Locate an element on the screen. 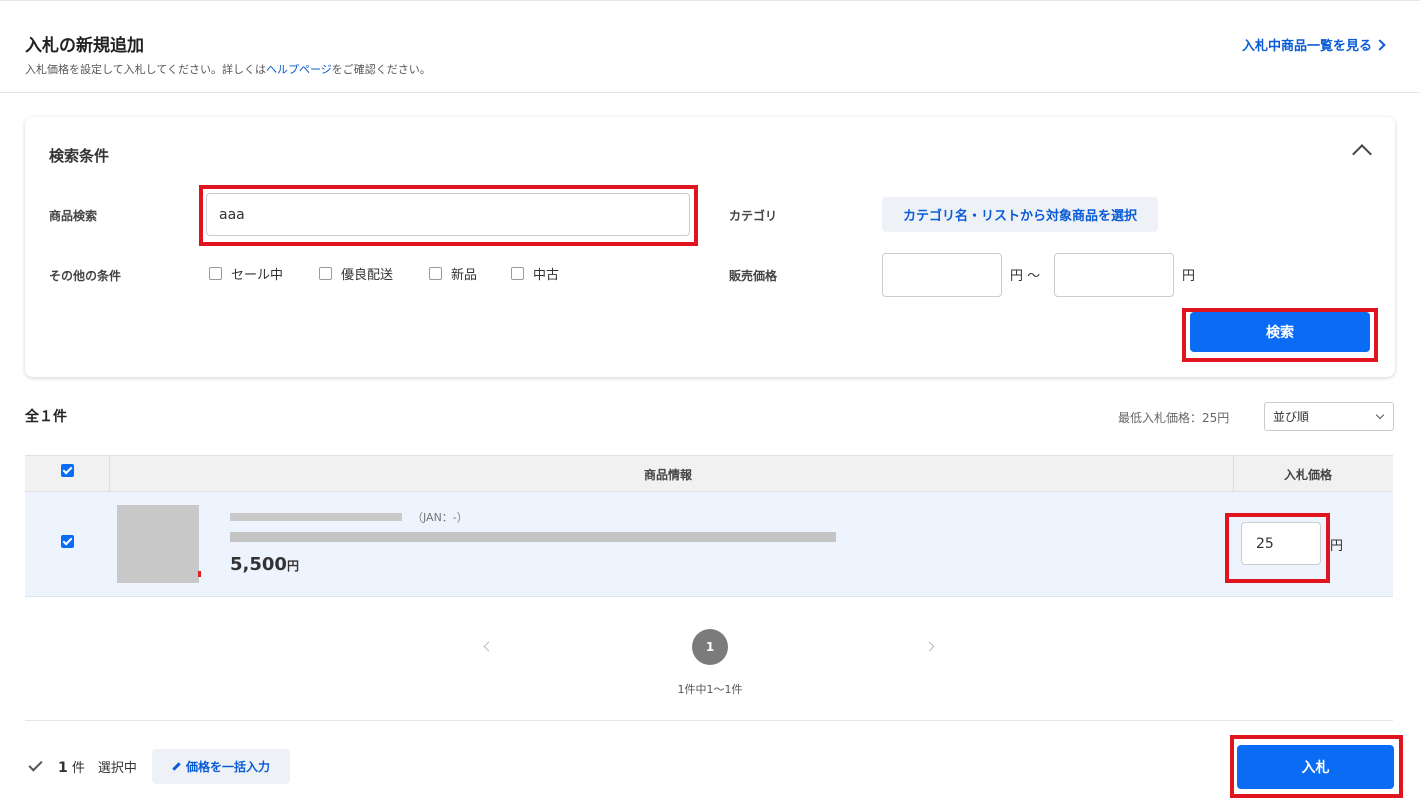 This screenshot has width=1420, height=800. subtitle-text-before: 入札価格を設定して入札してください。詳しくは is located at coordinates (146, 69).